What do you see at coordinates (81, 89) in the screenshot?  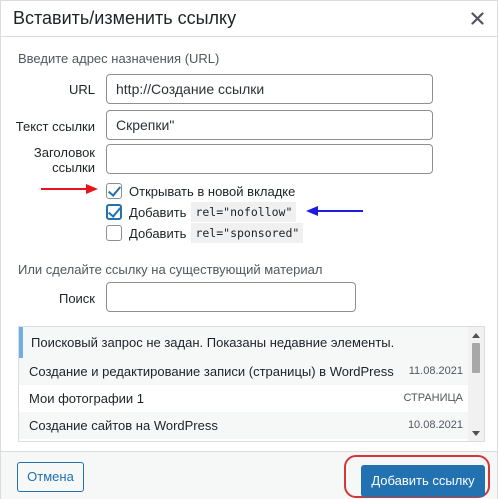 I see `url-label: URL` at bounding box center [81, 89].